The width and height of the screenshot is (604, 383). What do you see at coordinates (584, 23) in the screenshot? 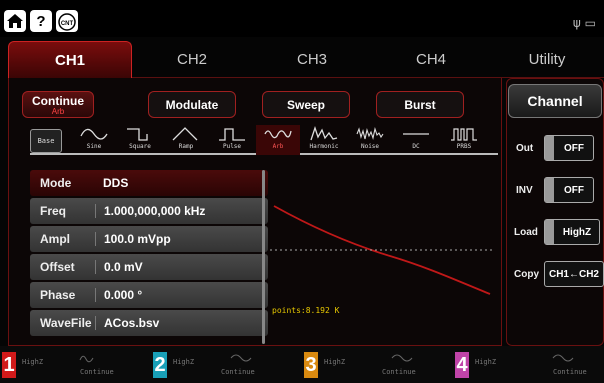
I see `usb-icon: ψ ▭` at bounding box center [584, 23].